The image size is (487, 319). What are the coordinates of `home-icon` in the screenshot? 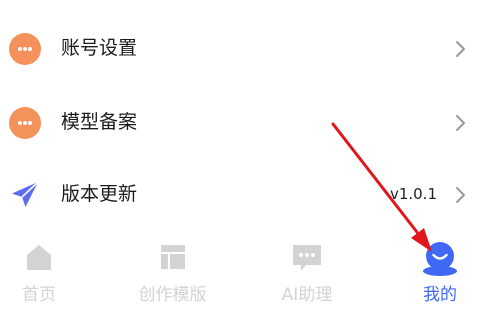 It's located at (39, 257).